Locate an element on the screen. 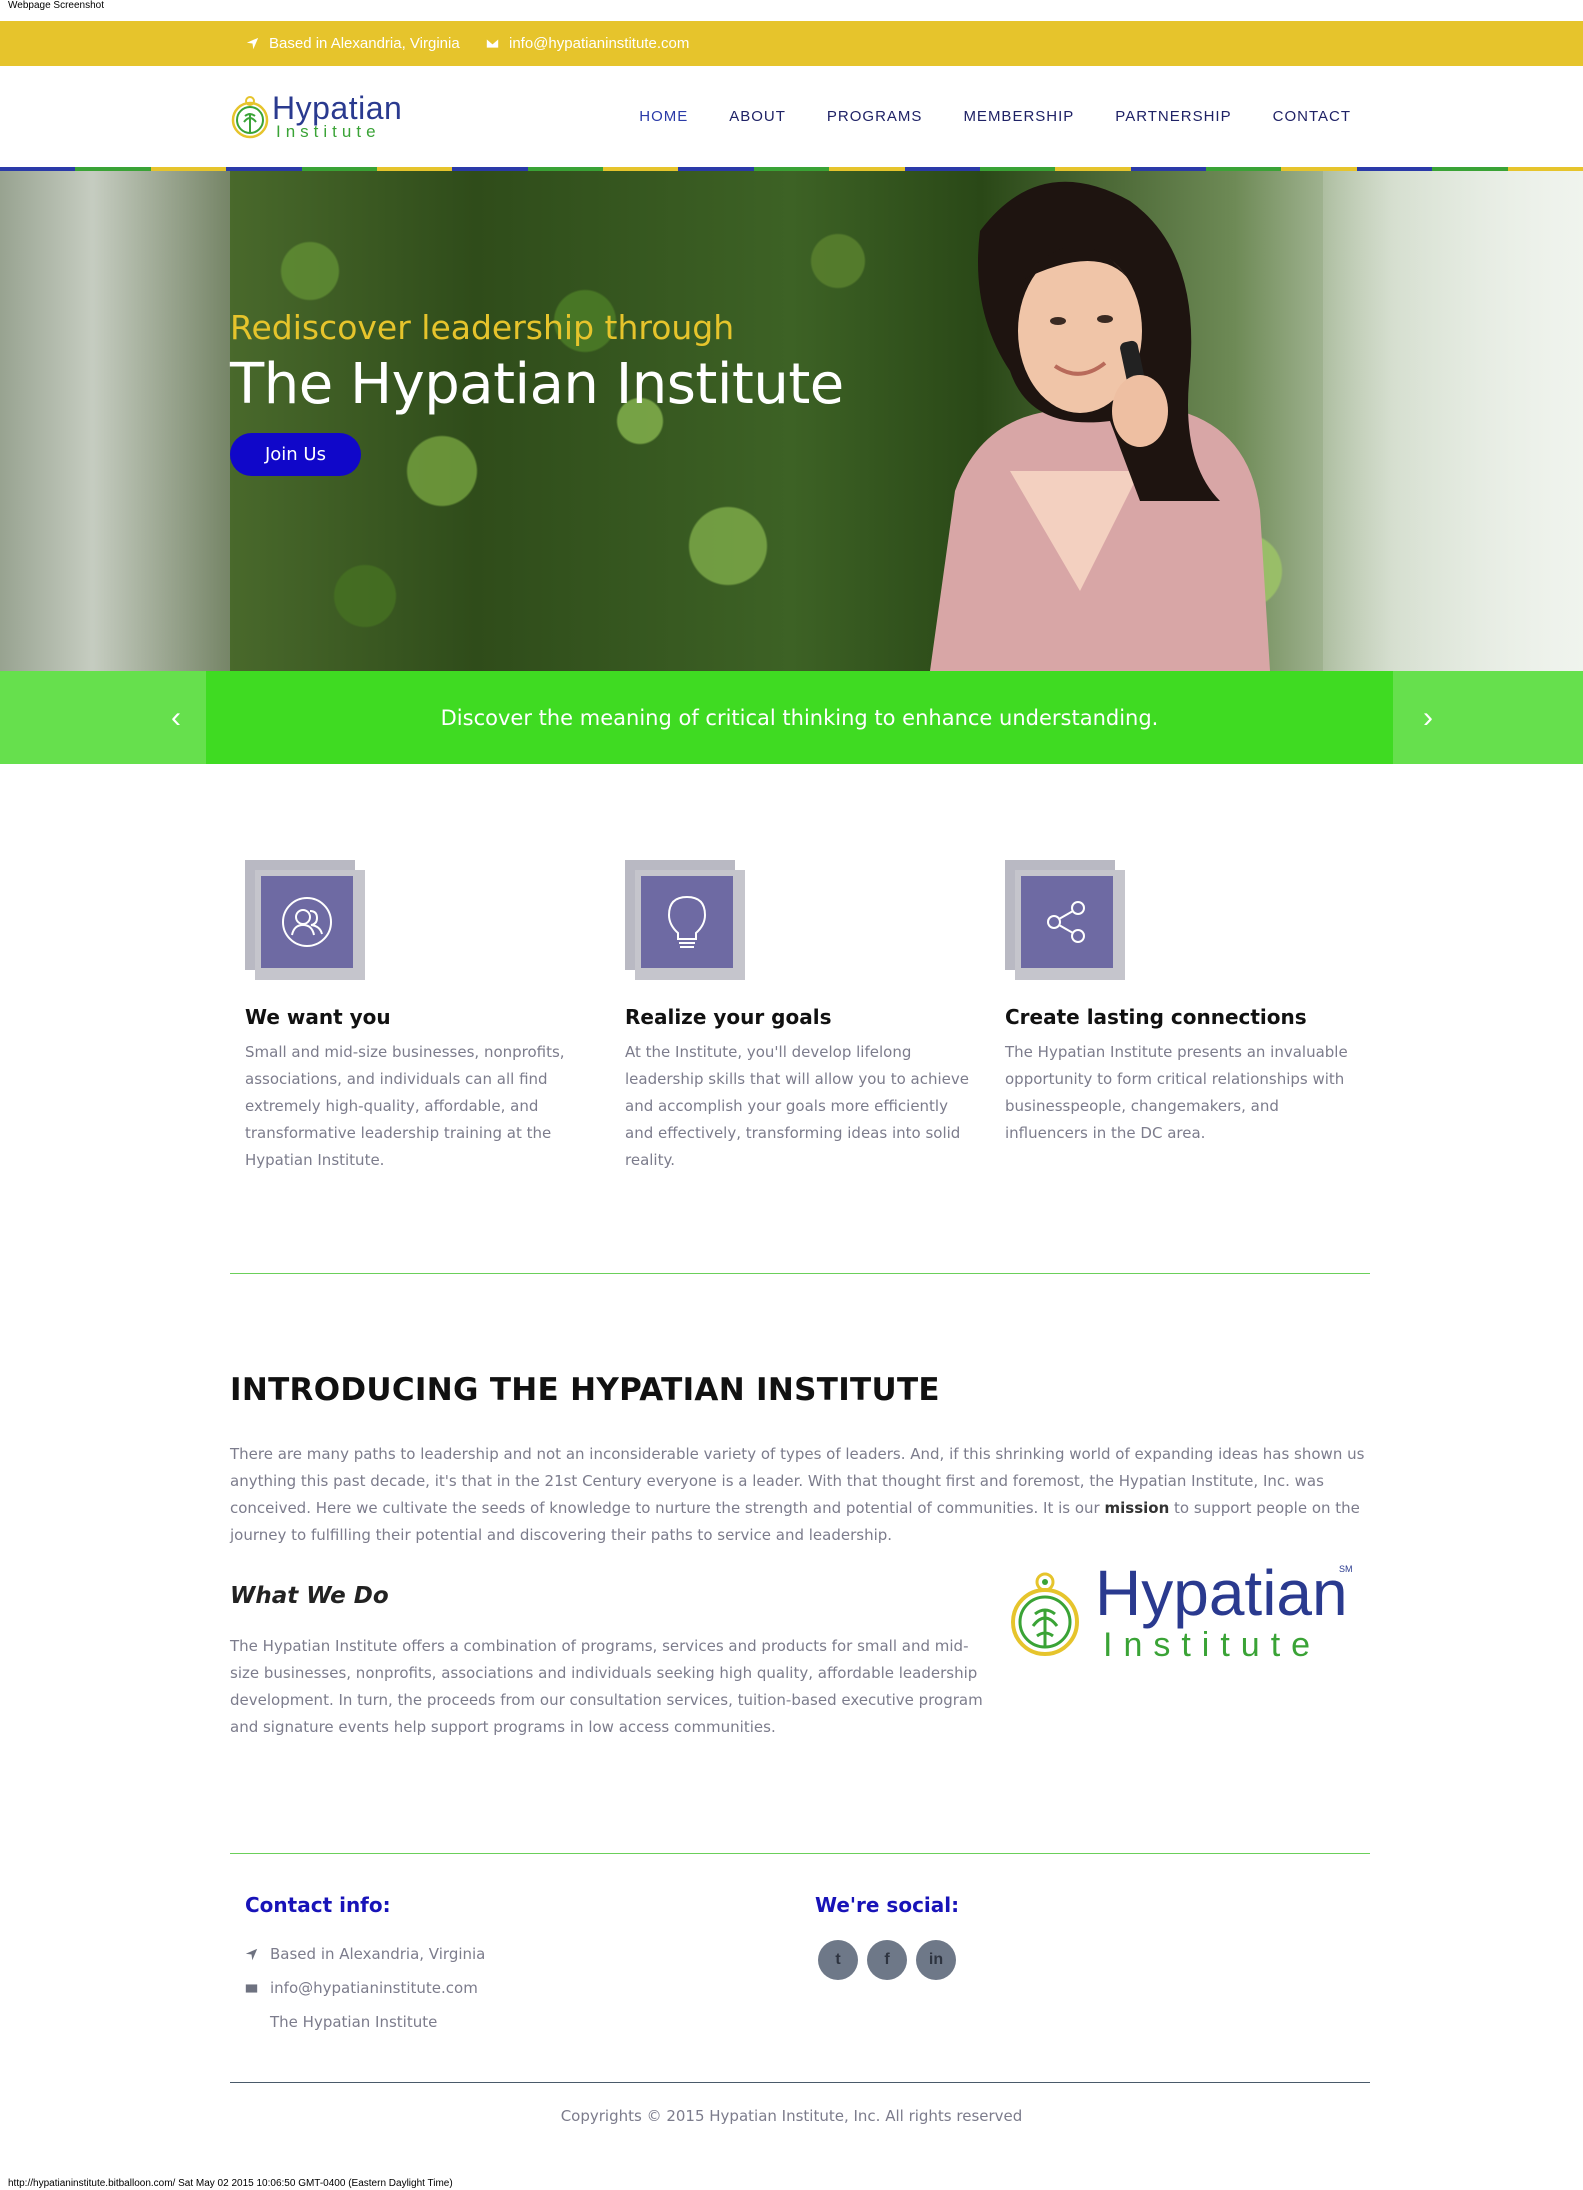 This screenshot has width=1583, height=2190. nav-programs: PROGRAMS is located at coordinates (875, 116).